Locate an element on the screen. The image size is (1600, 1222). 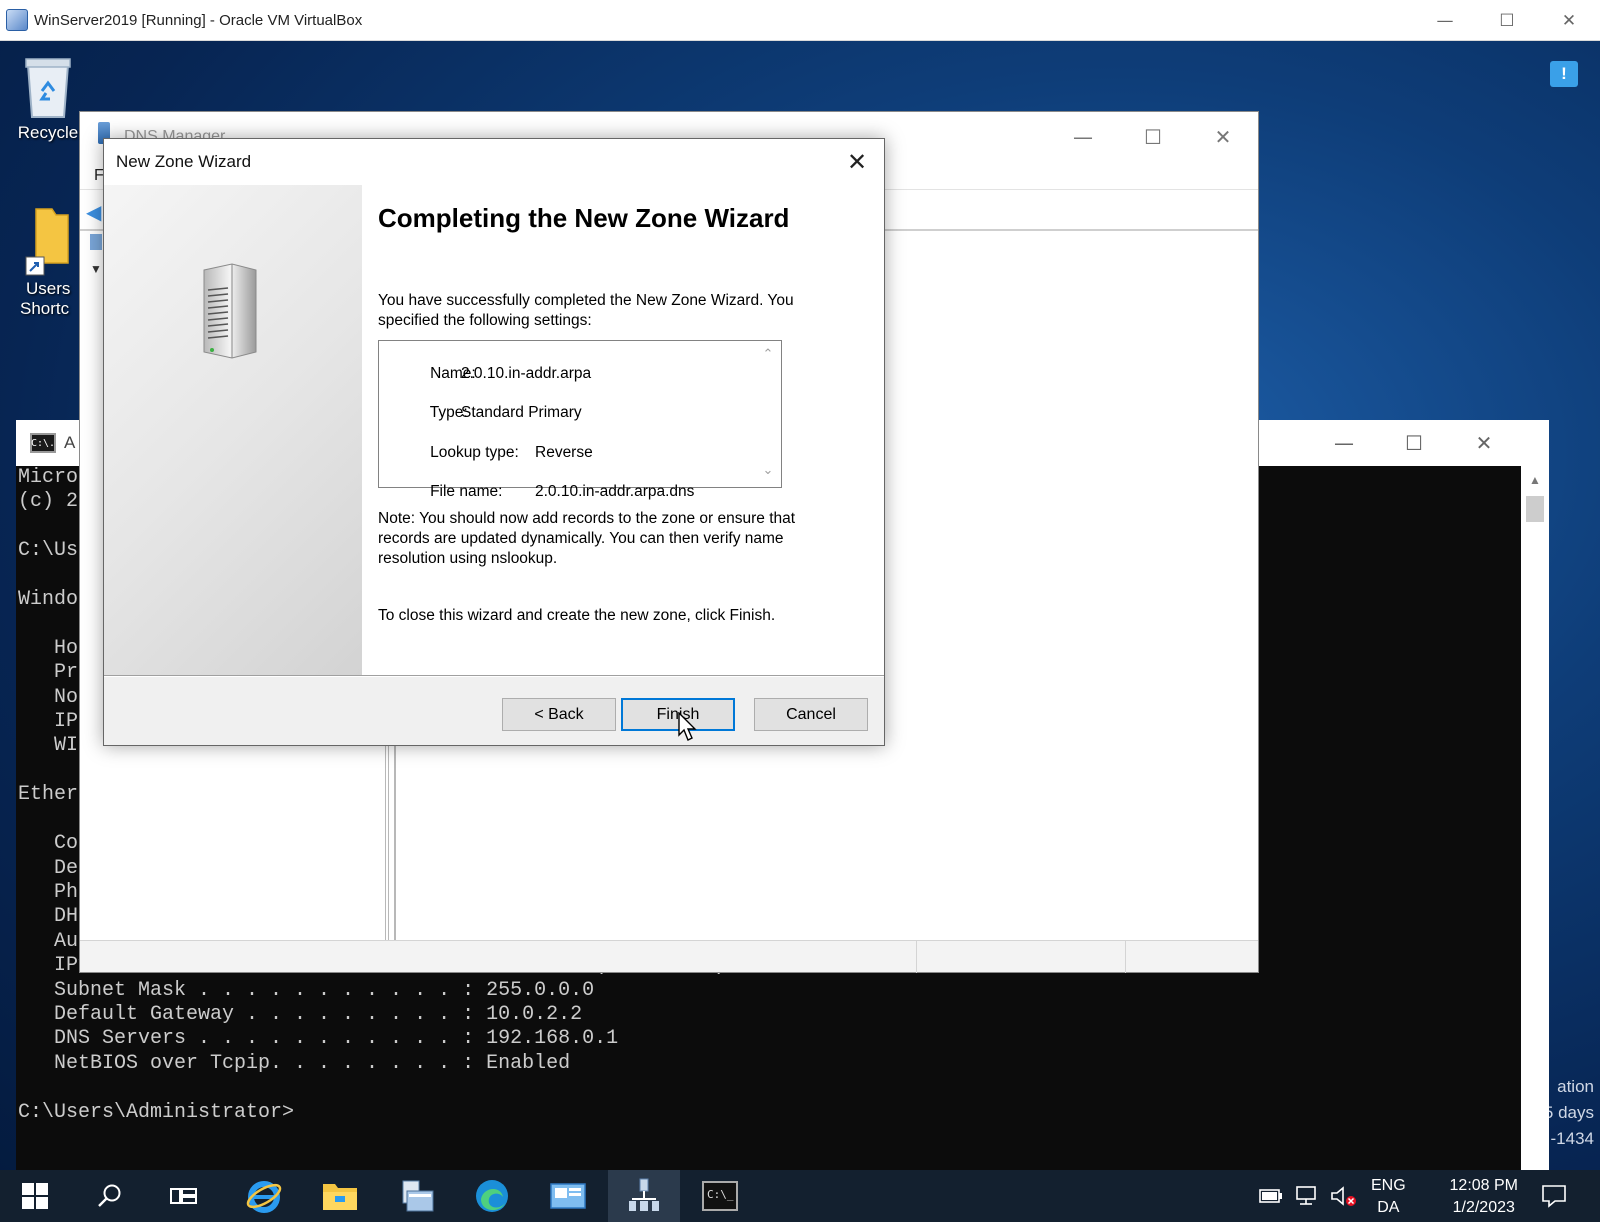
file-explorer-icon is located at coordinates (340, 1197).